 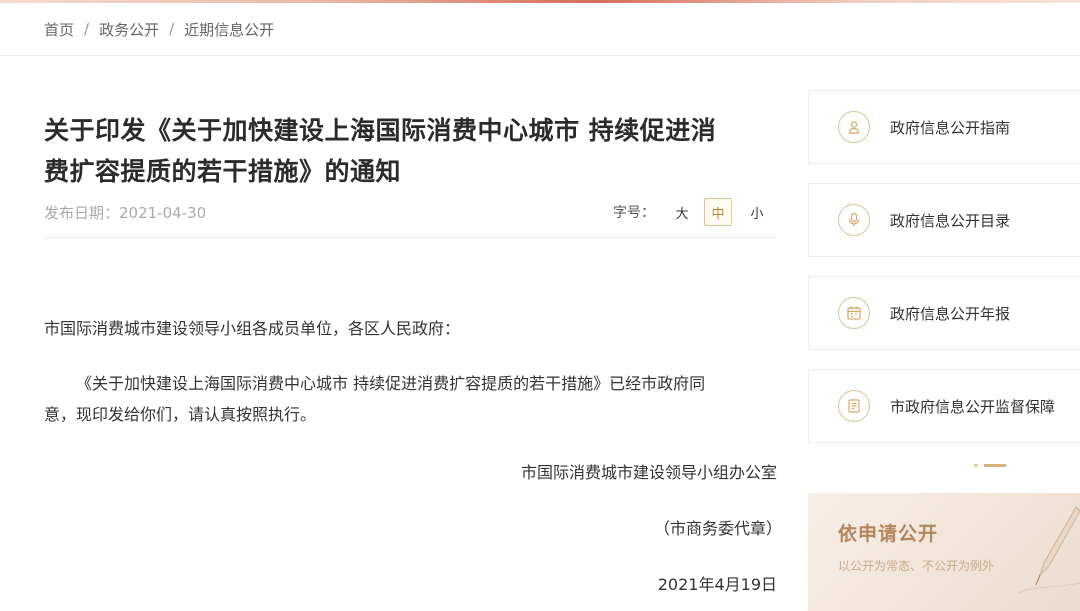 I want to click on font-size-small-button: 小, so click(x=757, y=212).